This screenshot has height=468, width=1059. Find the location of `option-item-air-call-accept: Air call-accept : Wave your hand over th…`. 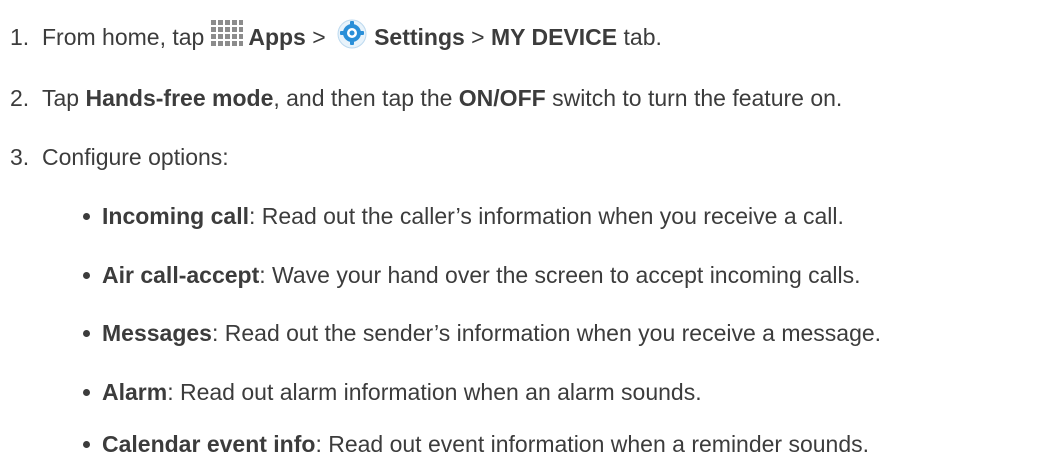

option-item-air-call-accept: Air call-accept : Wave your hand over th… is located at coordinates (472, 275).